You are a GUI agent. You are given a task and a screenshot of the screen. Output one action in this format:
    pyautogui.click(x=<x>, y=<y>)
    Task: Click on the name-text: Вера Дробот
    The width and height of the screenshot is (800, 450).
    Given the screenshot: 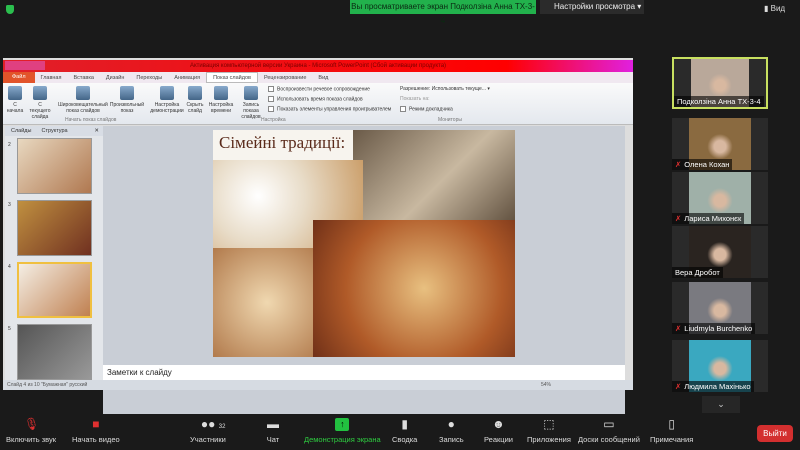 What is the action you would take?
    pyautogui.click(x=697, y=272)
    